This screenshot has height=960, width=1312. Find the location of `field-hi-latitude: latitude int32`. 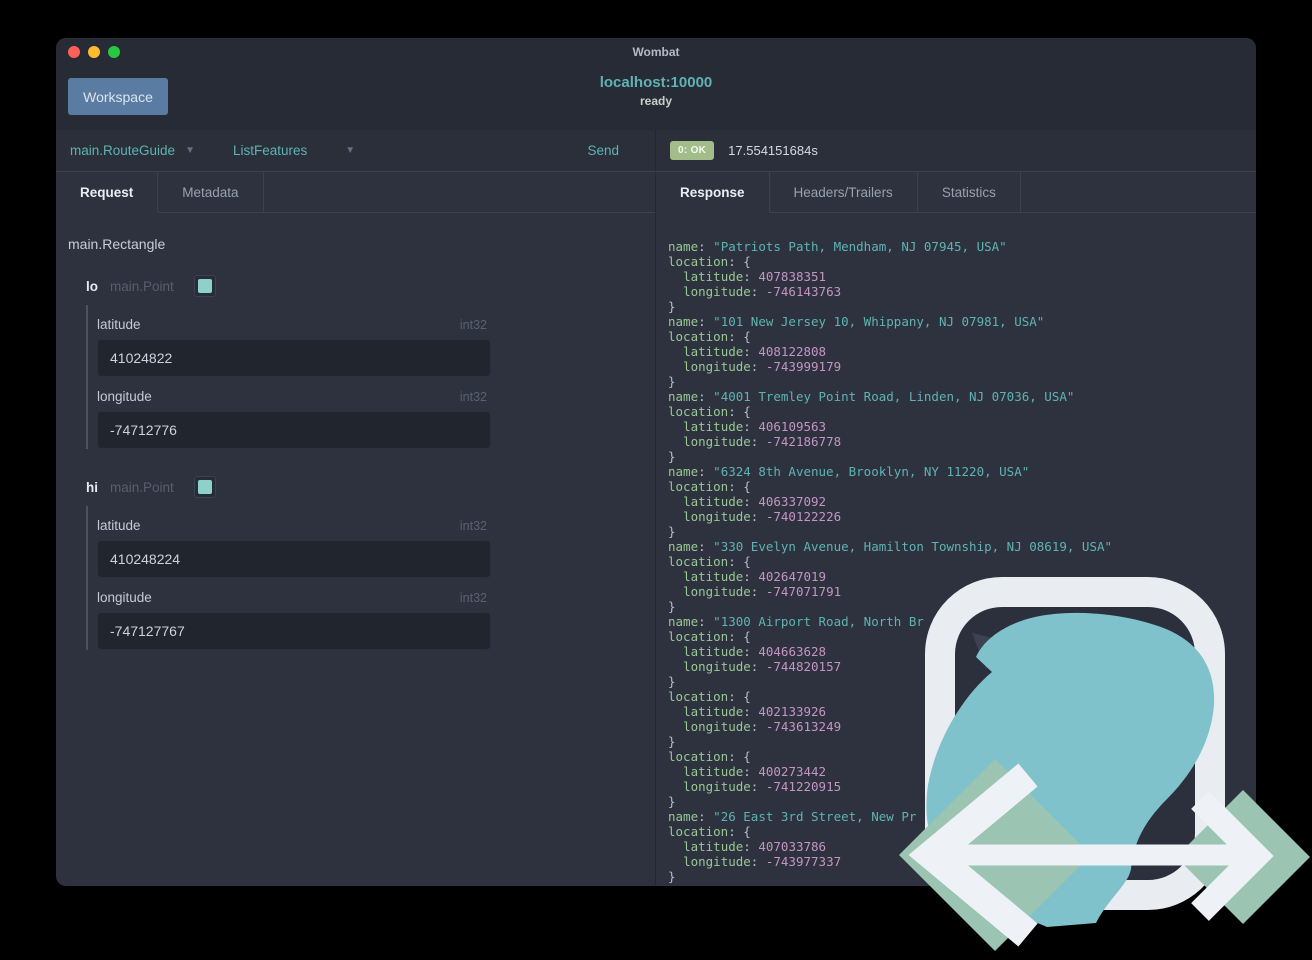

field-hi-latitude: latitude int32 is located at coordinates (294, 542).